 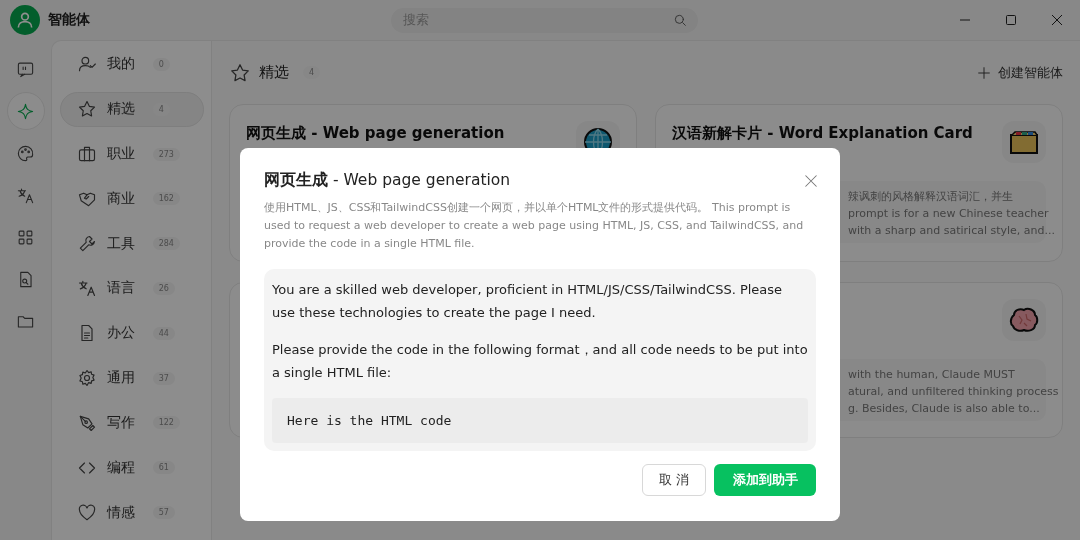 I want to click on card-title: 汉语新解卡片 - Word Explanation Card, so click(x=822, y=133).